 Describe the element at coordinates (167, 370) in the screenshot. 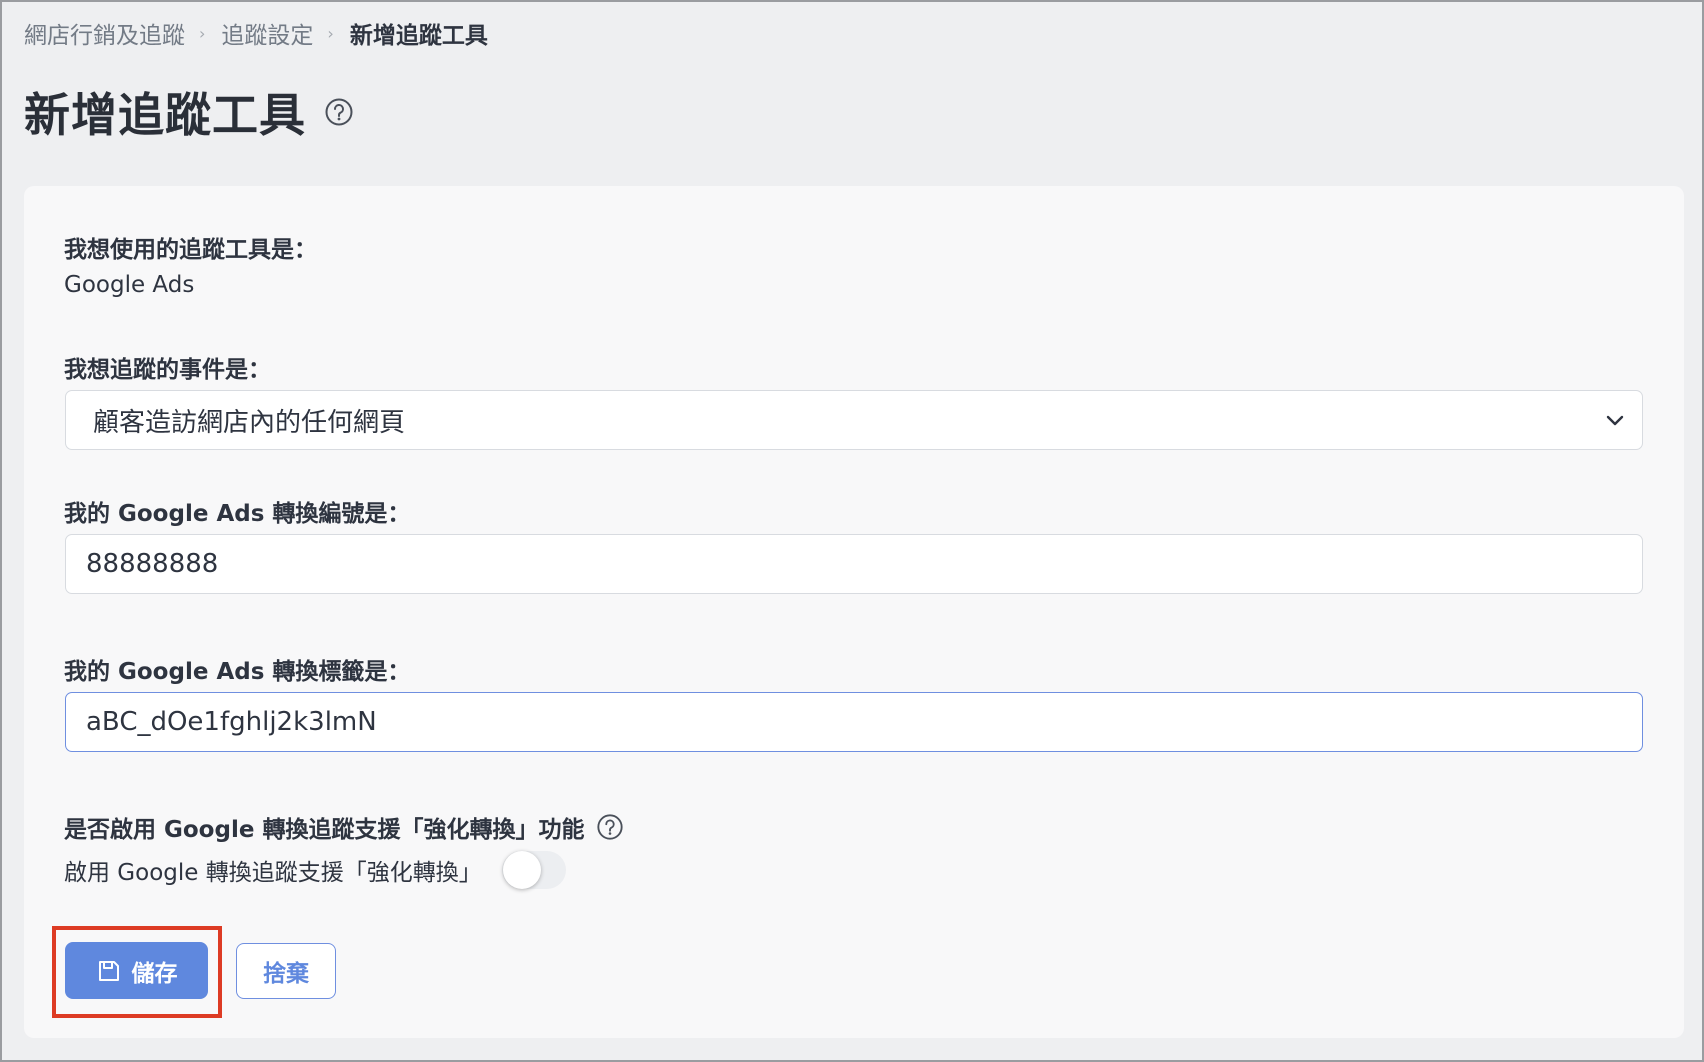

I see `event-label: 我想追蹤的事件是：` at that location.